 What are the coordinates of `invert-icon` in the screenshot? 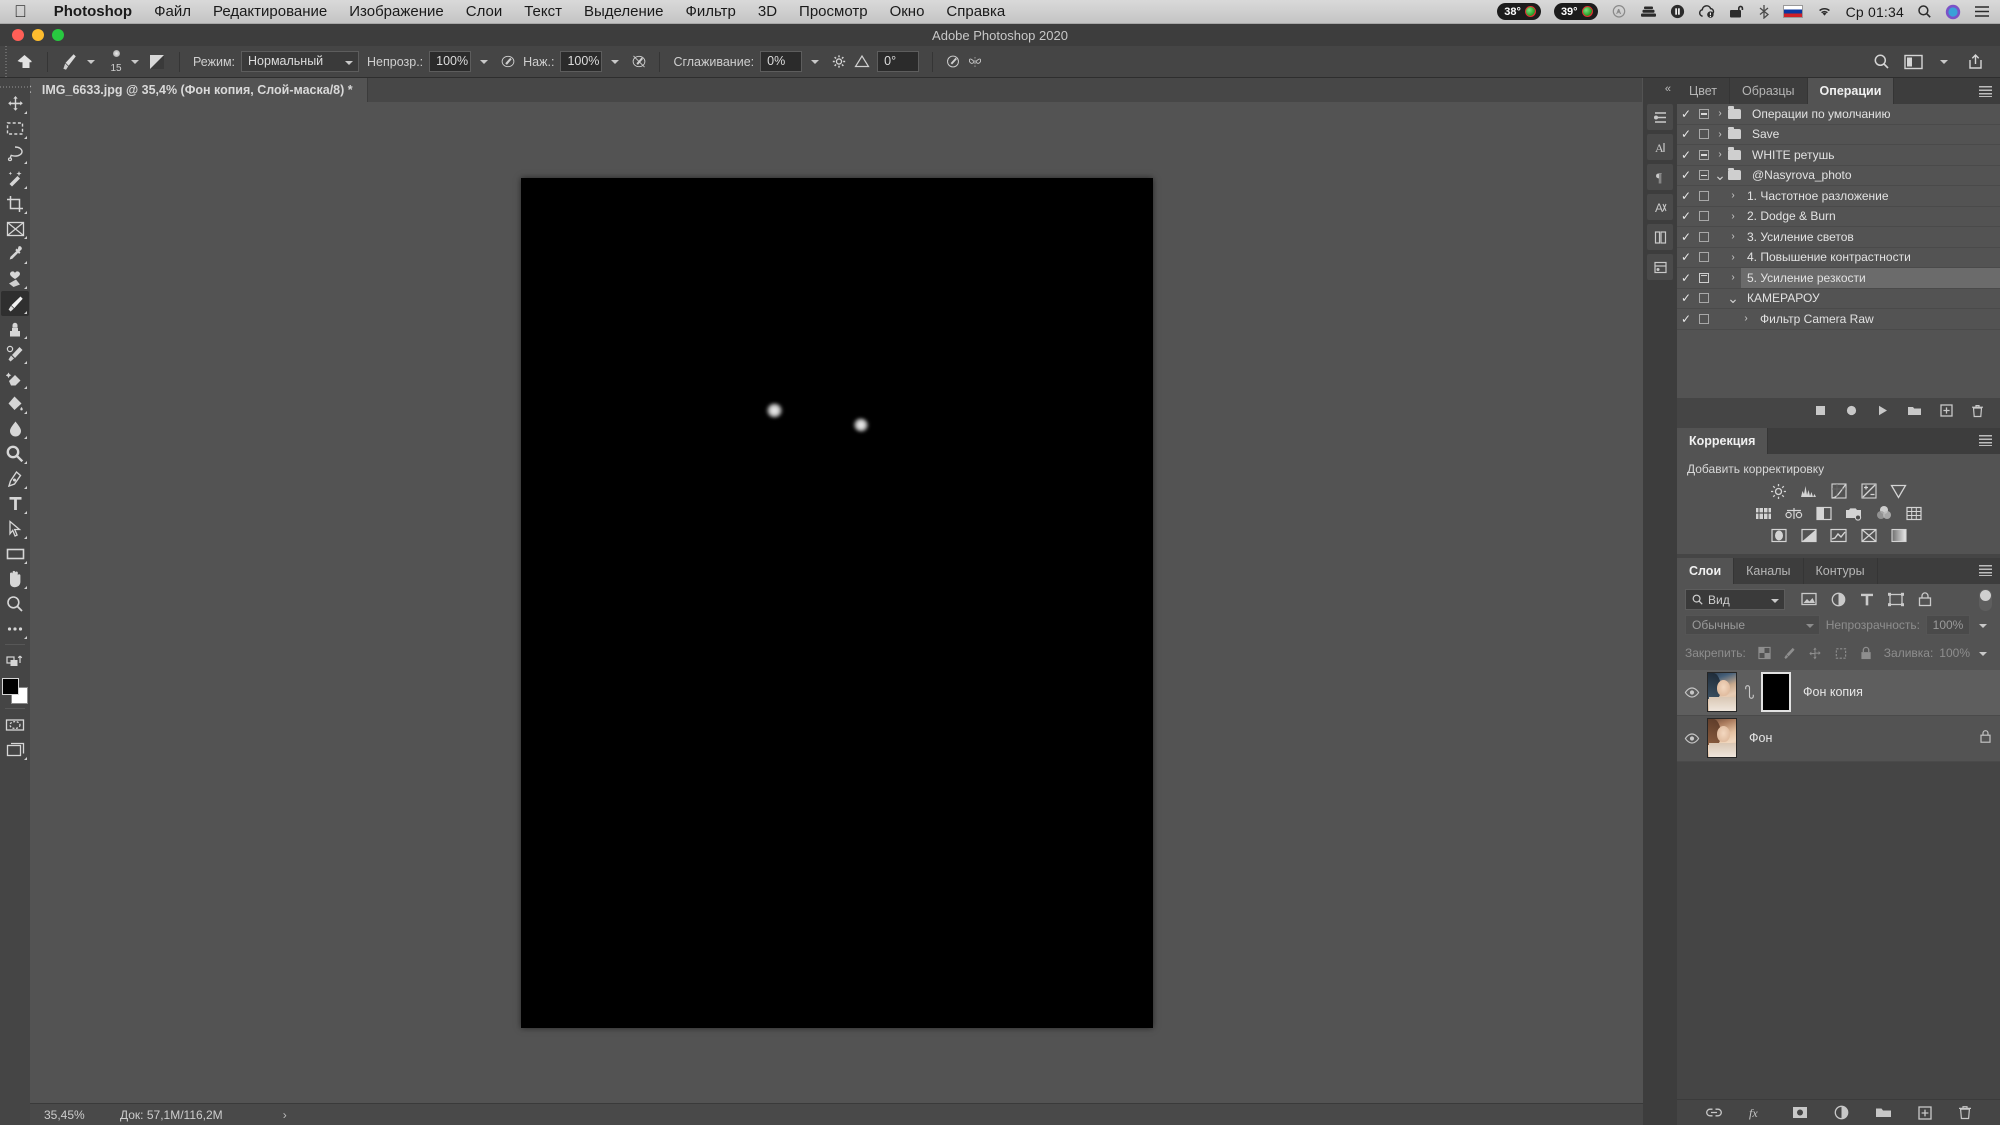 It's located at (1778, 535).